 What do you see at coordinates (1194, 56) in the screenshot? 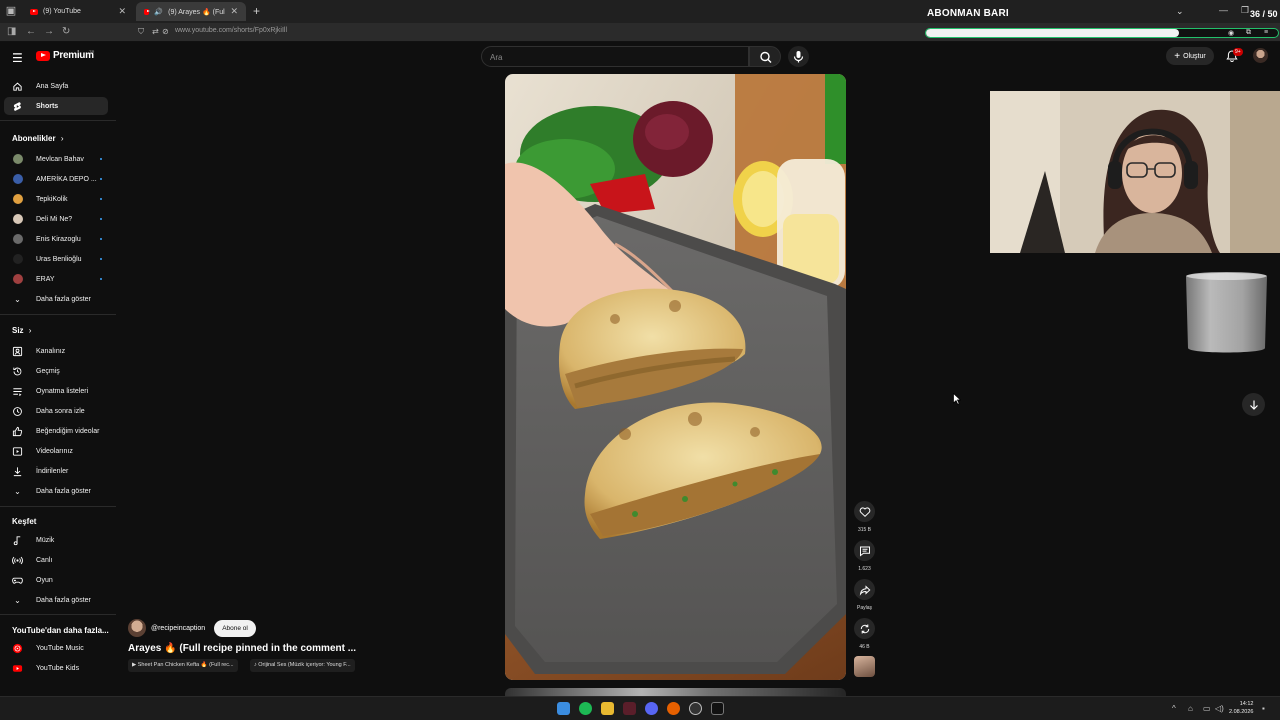
I see `create-label: Oluştur` at bounding box center [1194, 56].